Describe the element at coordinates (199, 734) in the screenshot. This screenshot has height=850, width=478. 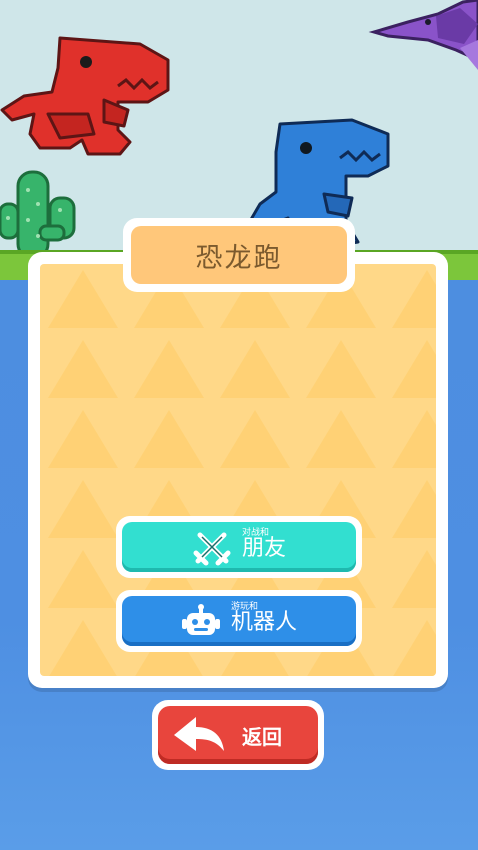
I see `back-arrow-icon` at that location.